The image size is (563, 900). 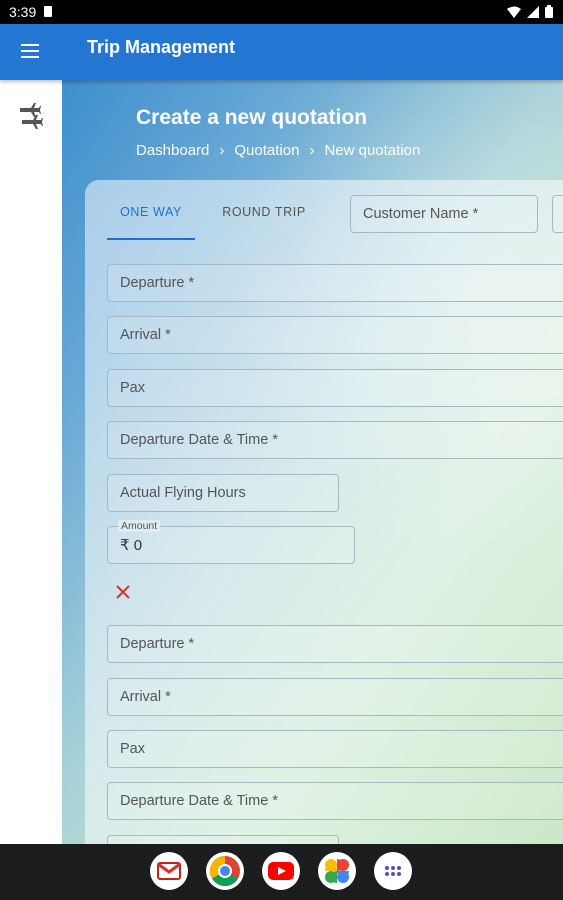 What do you see at coordinates (281, 52) in the screenshot?
I see `app-bar: Trip Management` at bounding box center [281, 52].